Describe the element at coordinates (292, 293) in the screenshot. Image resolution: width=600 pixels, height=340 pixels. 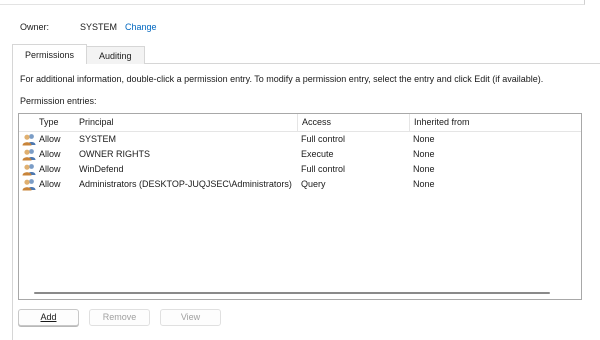
I see `scrollbar-thumb` at that location.